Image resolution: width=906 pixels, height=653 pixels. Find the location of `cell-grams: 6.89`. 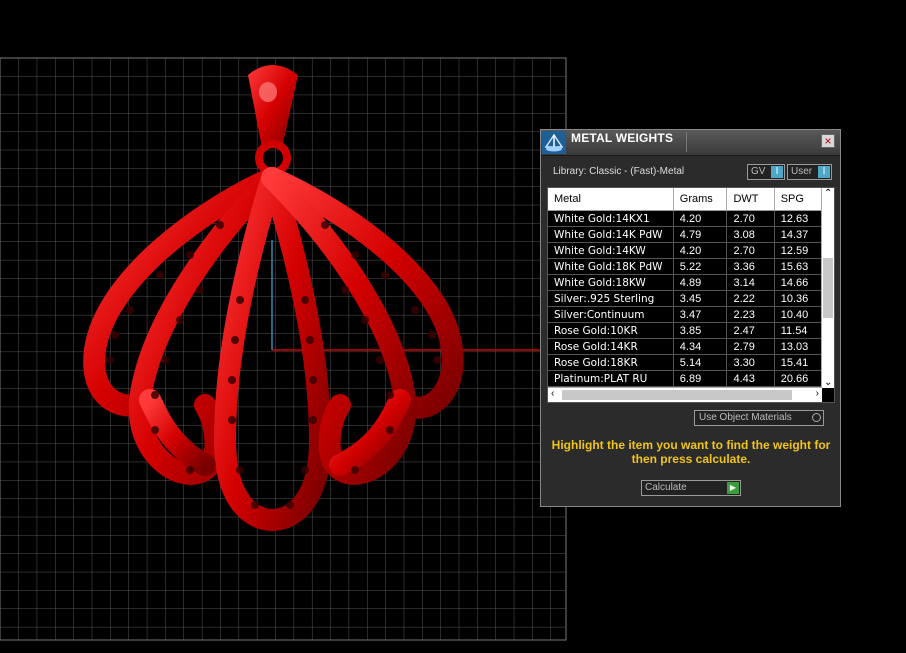

cell-grams: 6.89 is located at coordinates (700, 378).